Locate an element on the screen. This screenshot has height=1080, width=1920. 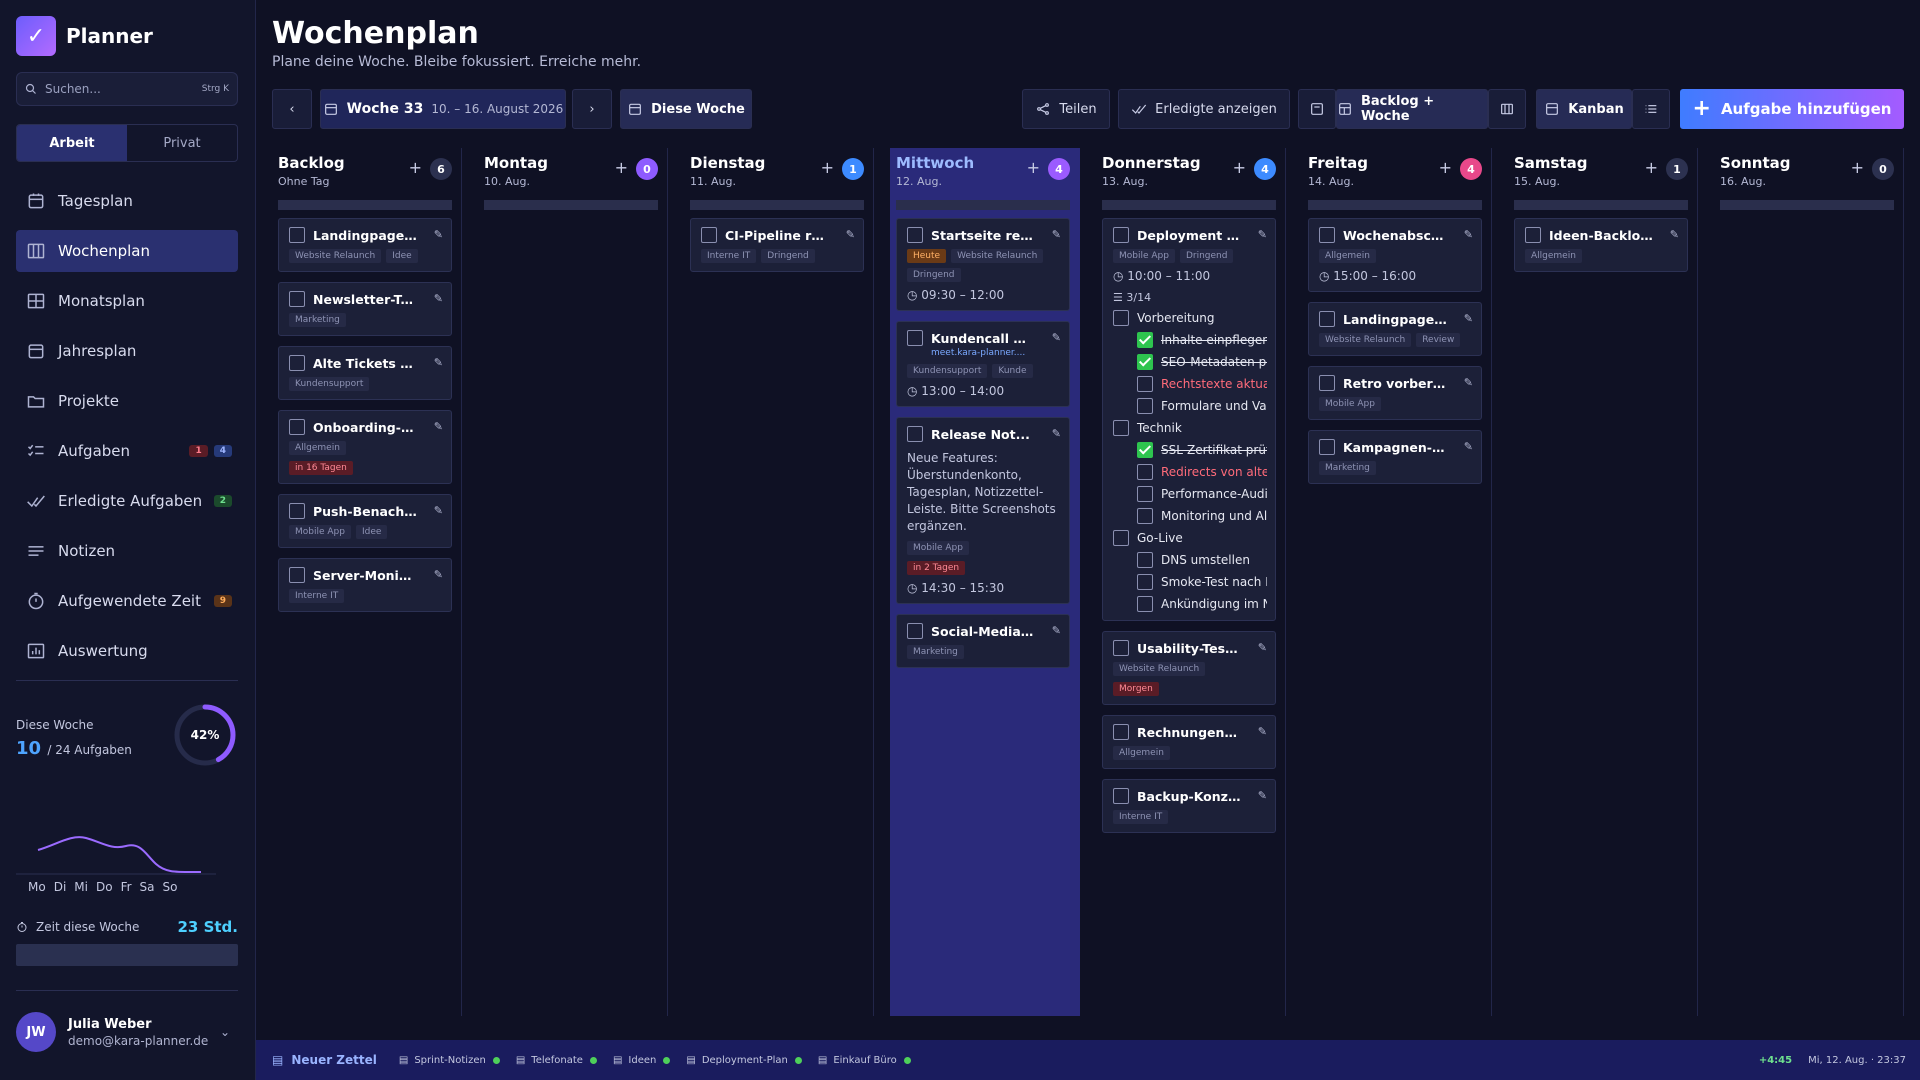
task-card: Alte Tickets arc... ✎ Kundensupport is located at coordinates (365, 373).